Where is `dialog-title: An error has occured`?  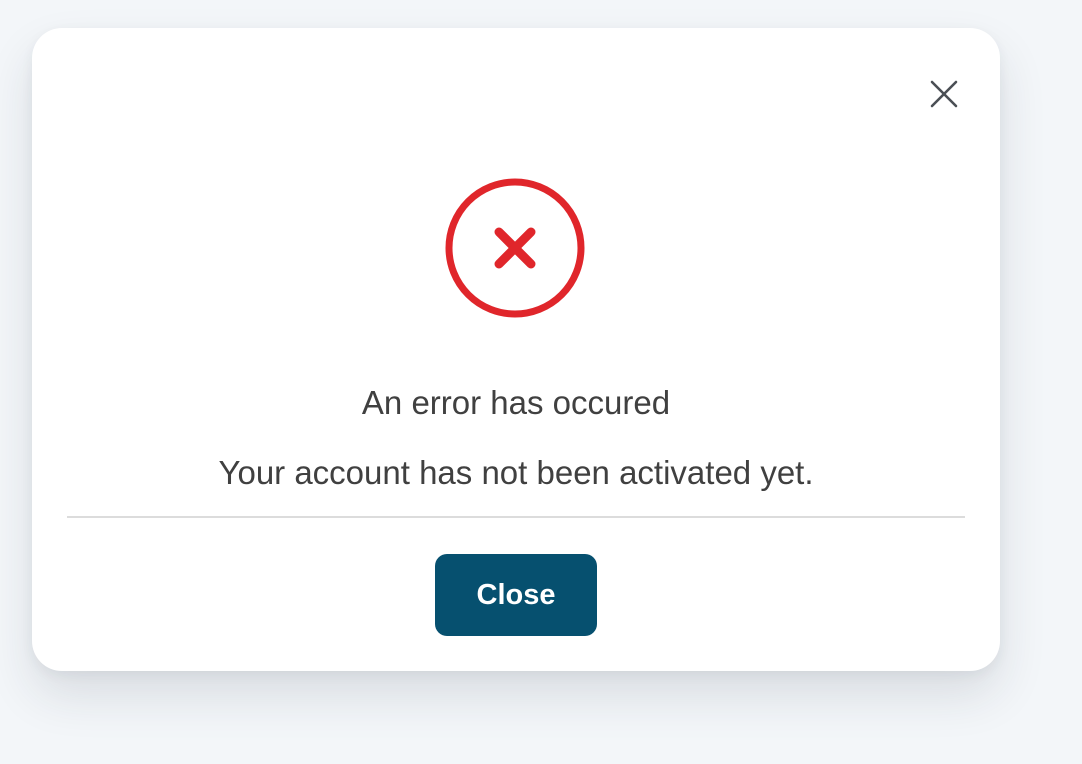
dialog-title: An error has occured is located at coordinates (516, 402).